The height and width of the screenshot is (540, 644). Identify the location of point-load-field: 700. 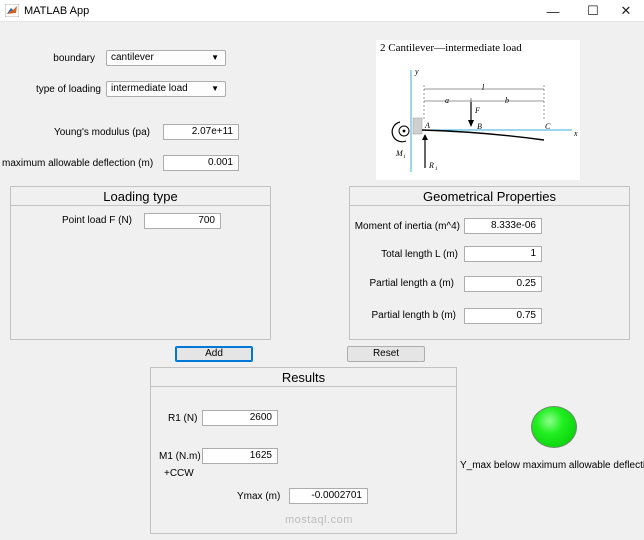
(182, 221).